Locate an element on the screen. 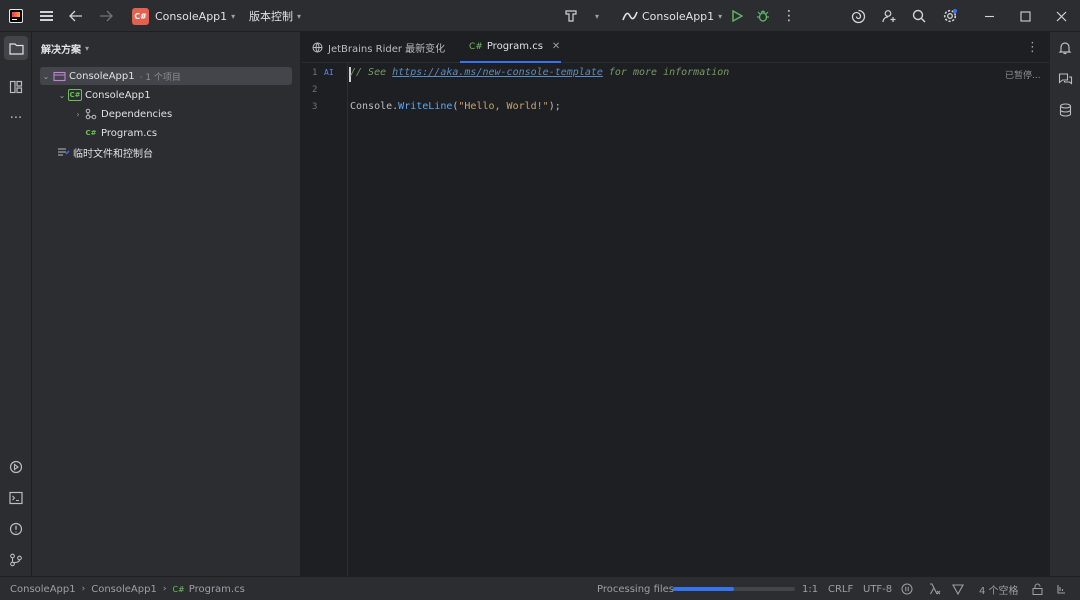 This screenshot has width=1080, height=600. tree-item-label: Program.cs is located at coordinates (129, 133).